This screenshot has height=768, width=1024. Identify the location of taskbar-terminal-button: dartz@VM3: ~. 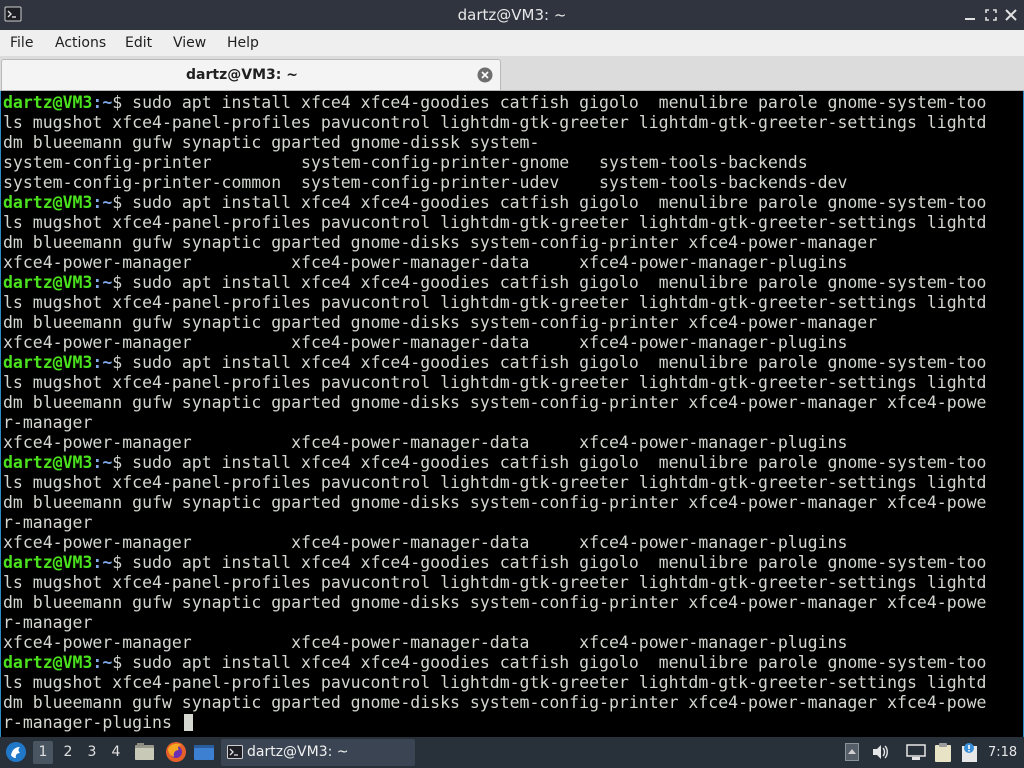
(318, 752).